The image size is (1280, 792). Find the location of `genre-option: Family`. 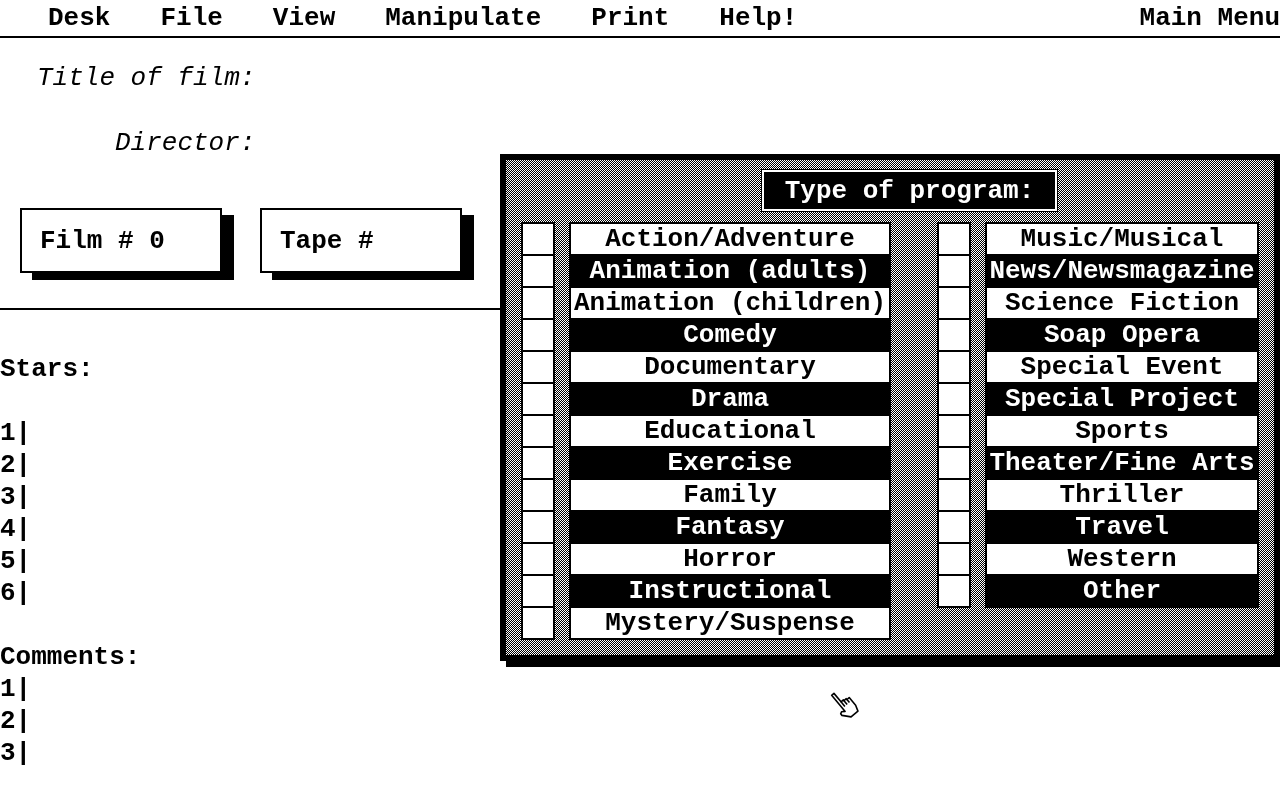

genre-option: Family is located at coordinates (730, 495).